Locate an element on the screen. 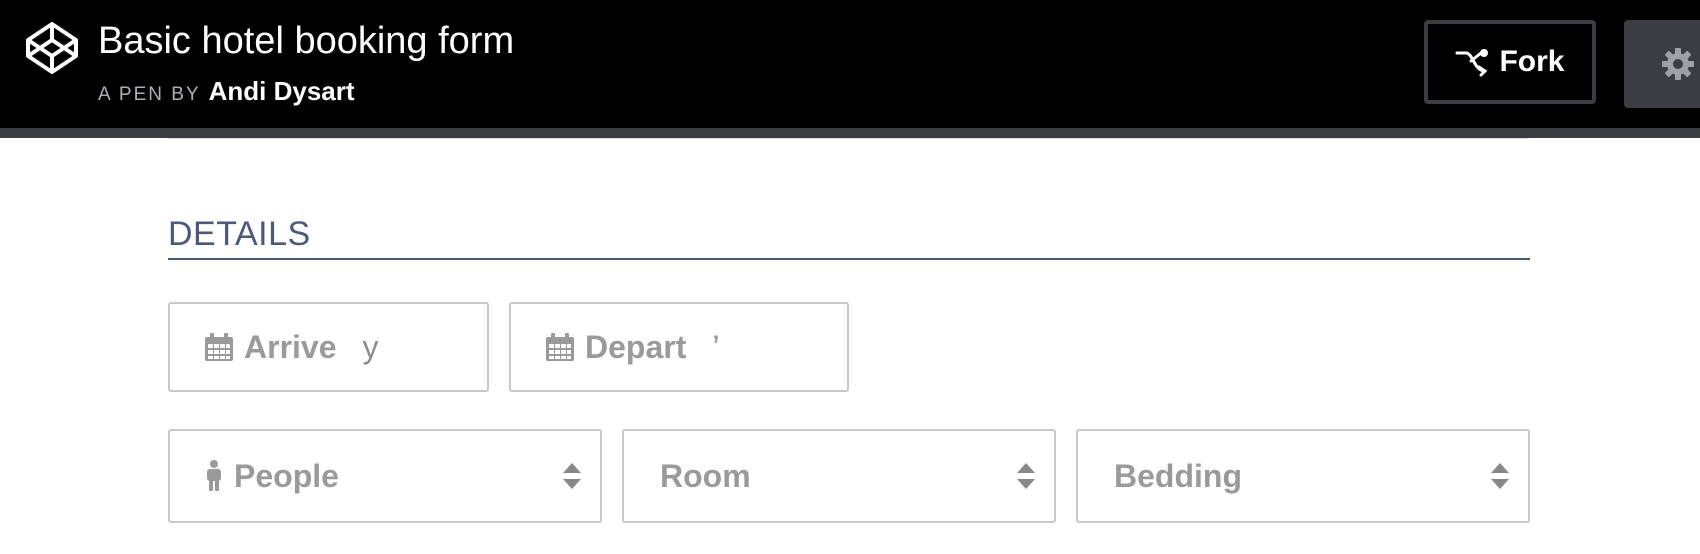 The width and height of the screenshot is (1700, 554). fork-button: Fork is located at coordinates (1510, 62).